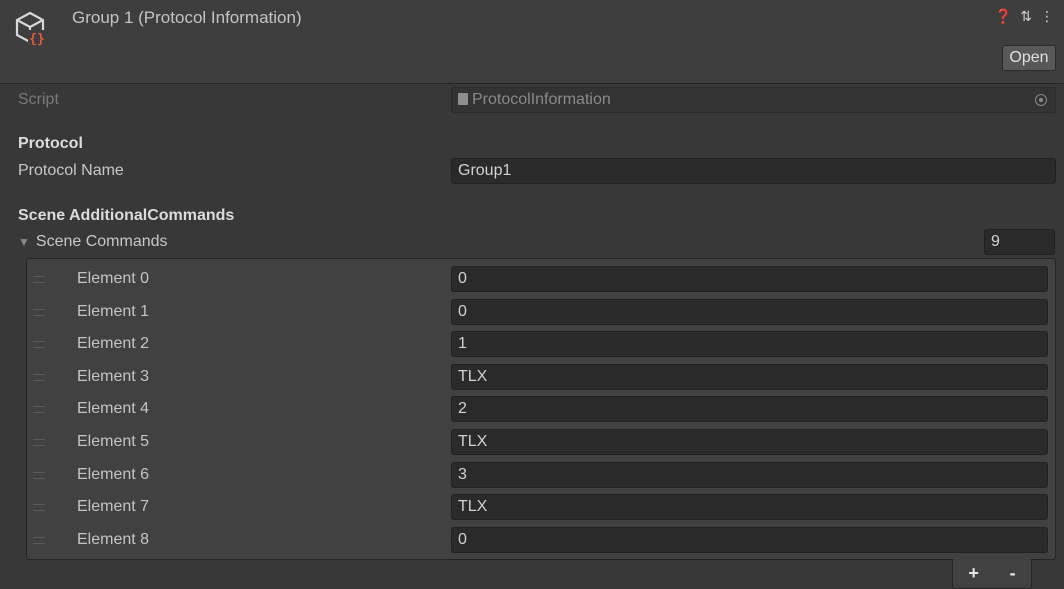  I want to click on protocol-name-input: Group1, so click(753, 171).